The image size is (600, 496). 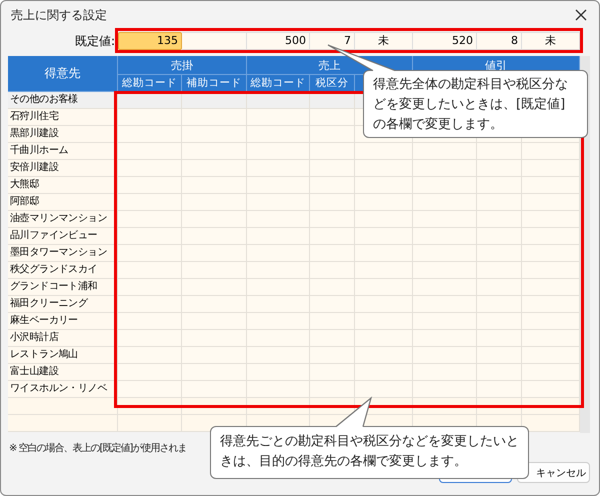 I want to click on customer-name-cell: 大熊邸, so click(x=63, y=185).